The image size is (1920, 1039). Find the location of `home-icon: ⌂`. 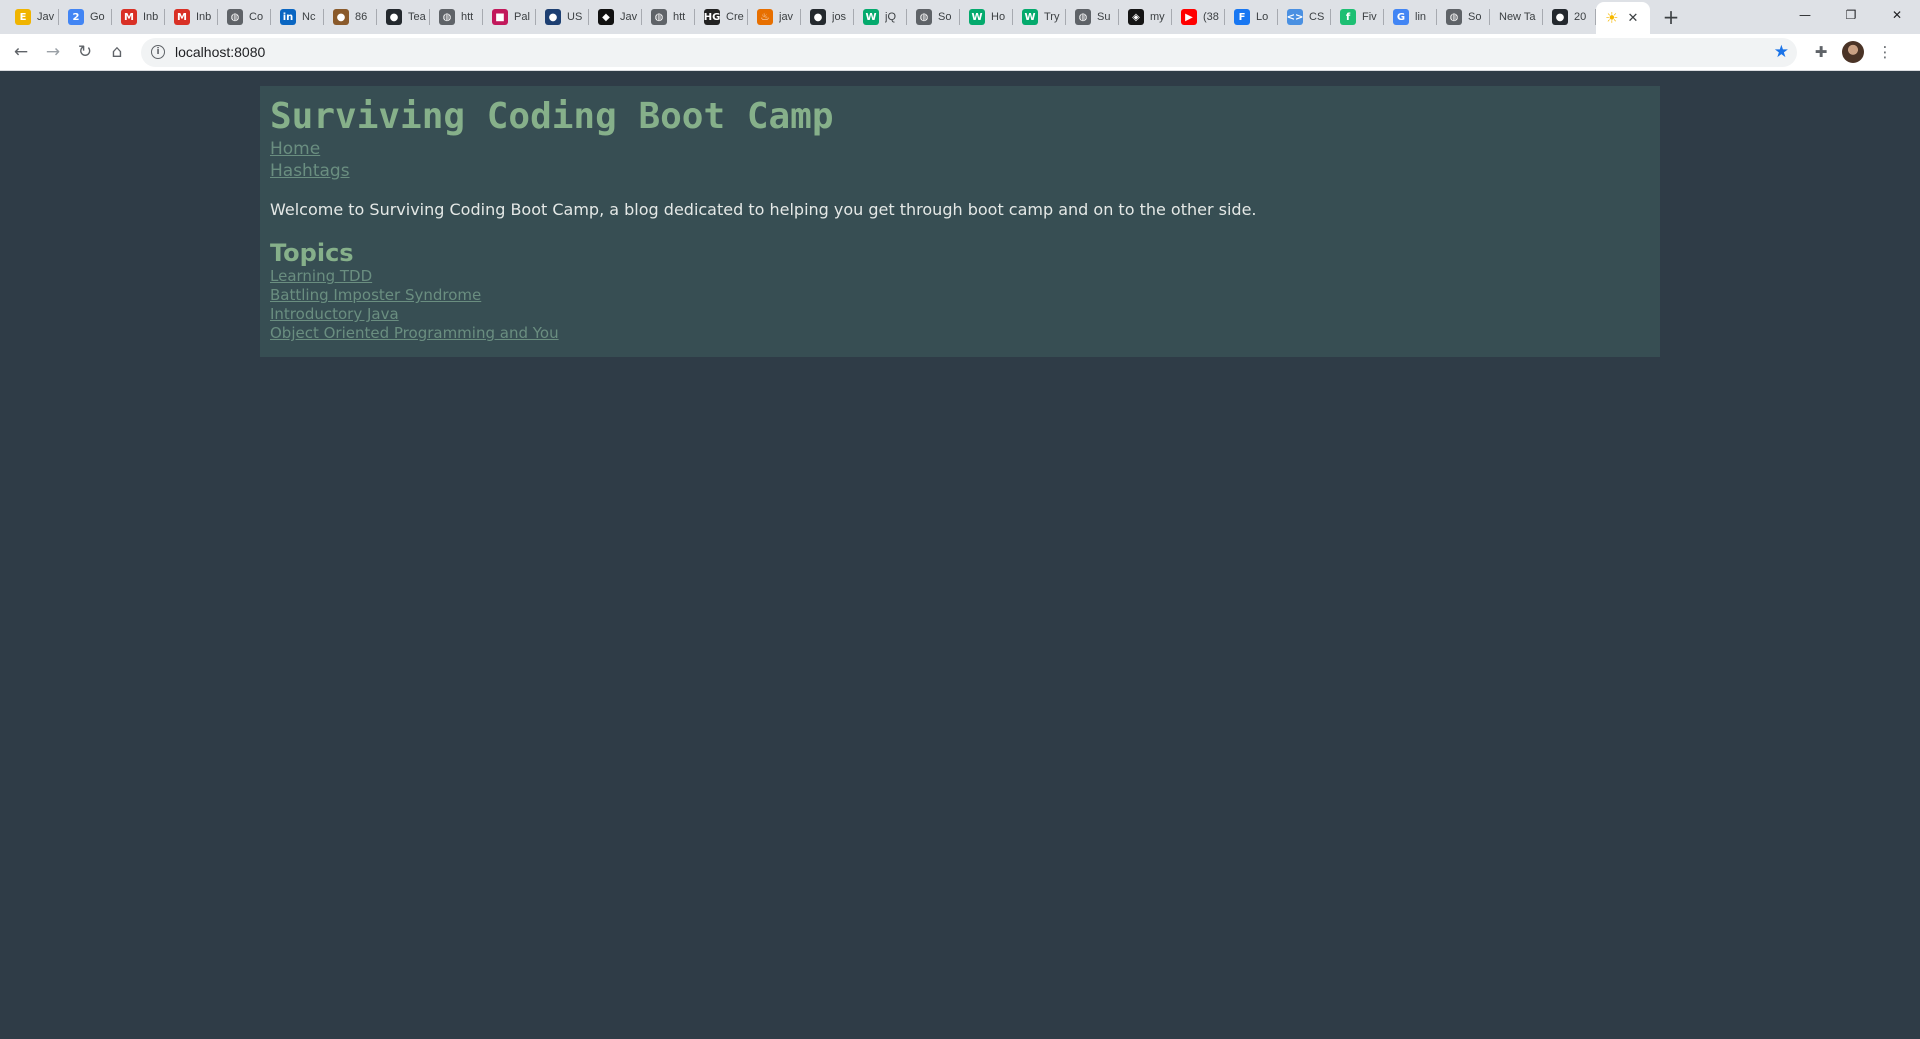

home-icon: ⌂ is located at coordinates (117, 52).